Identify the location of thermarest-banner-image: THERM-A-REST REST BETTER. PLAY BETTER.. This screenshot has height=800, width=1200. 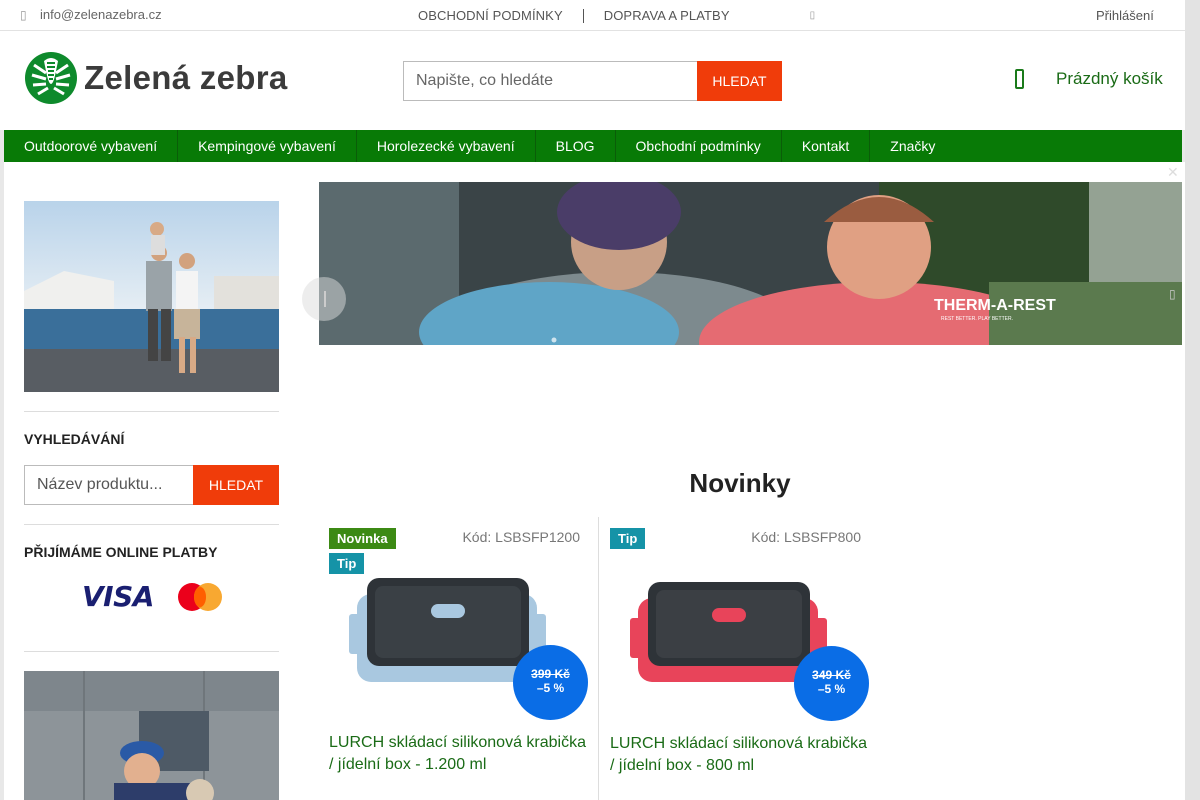
(750, 263).